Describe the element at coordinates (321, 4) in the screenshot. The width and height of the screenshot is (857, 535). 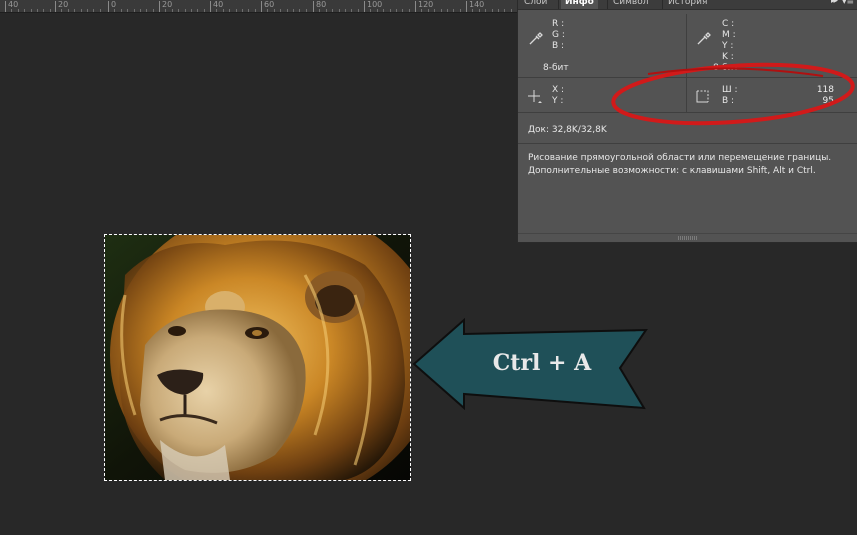
I see `ruler-tick-label: 80` at that location.